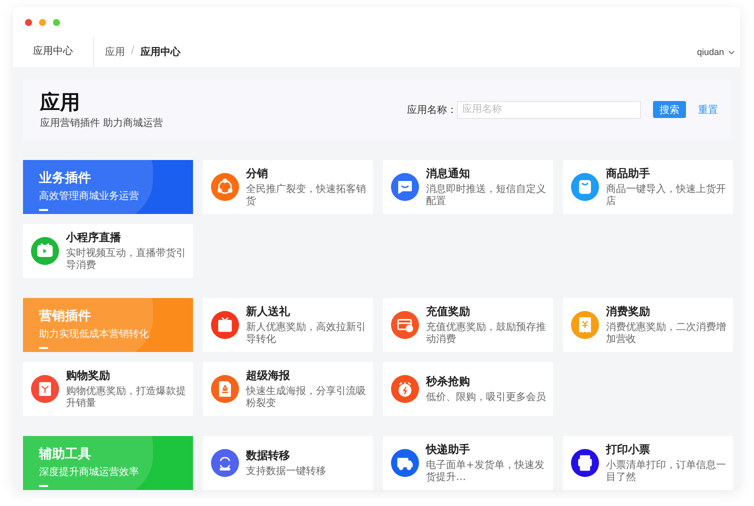 This screenshot has width=754, height=506. I want to click on section-subtitle: 助力实现低成本营销转化, so click(94, 334).